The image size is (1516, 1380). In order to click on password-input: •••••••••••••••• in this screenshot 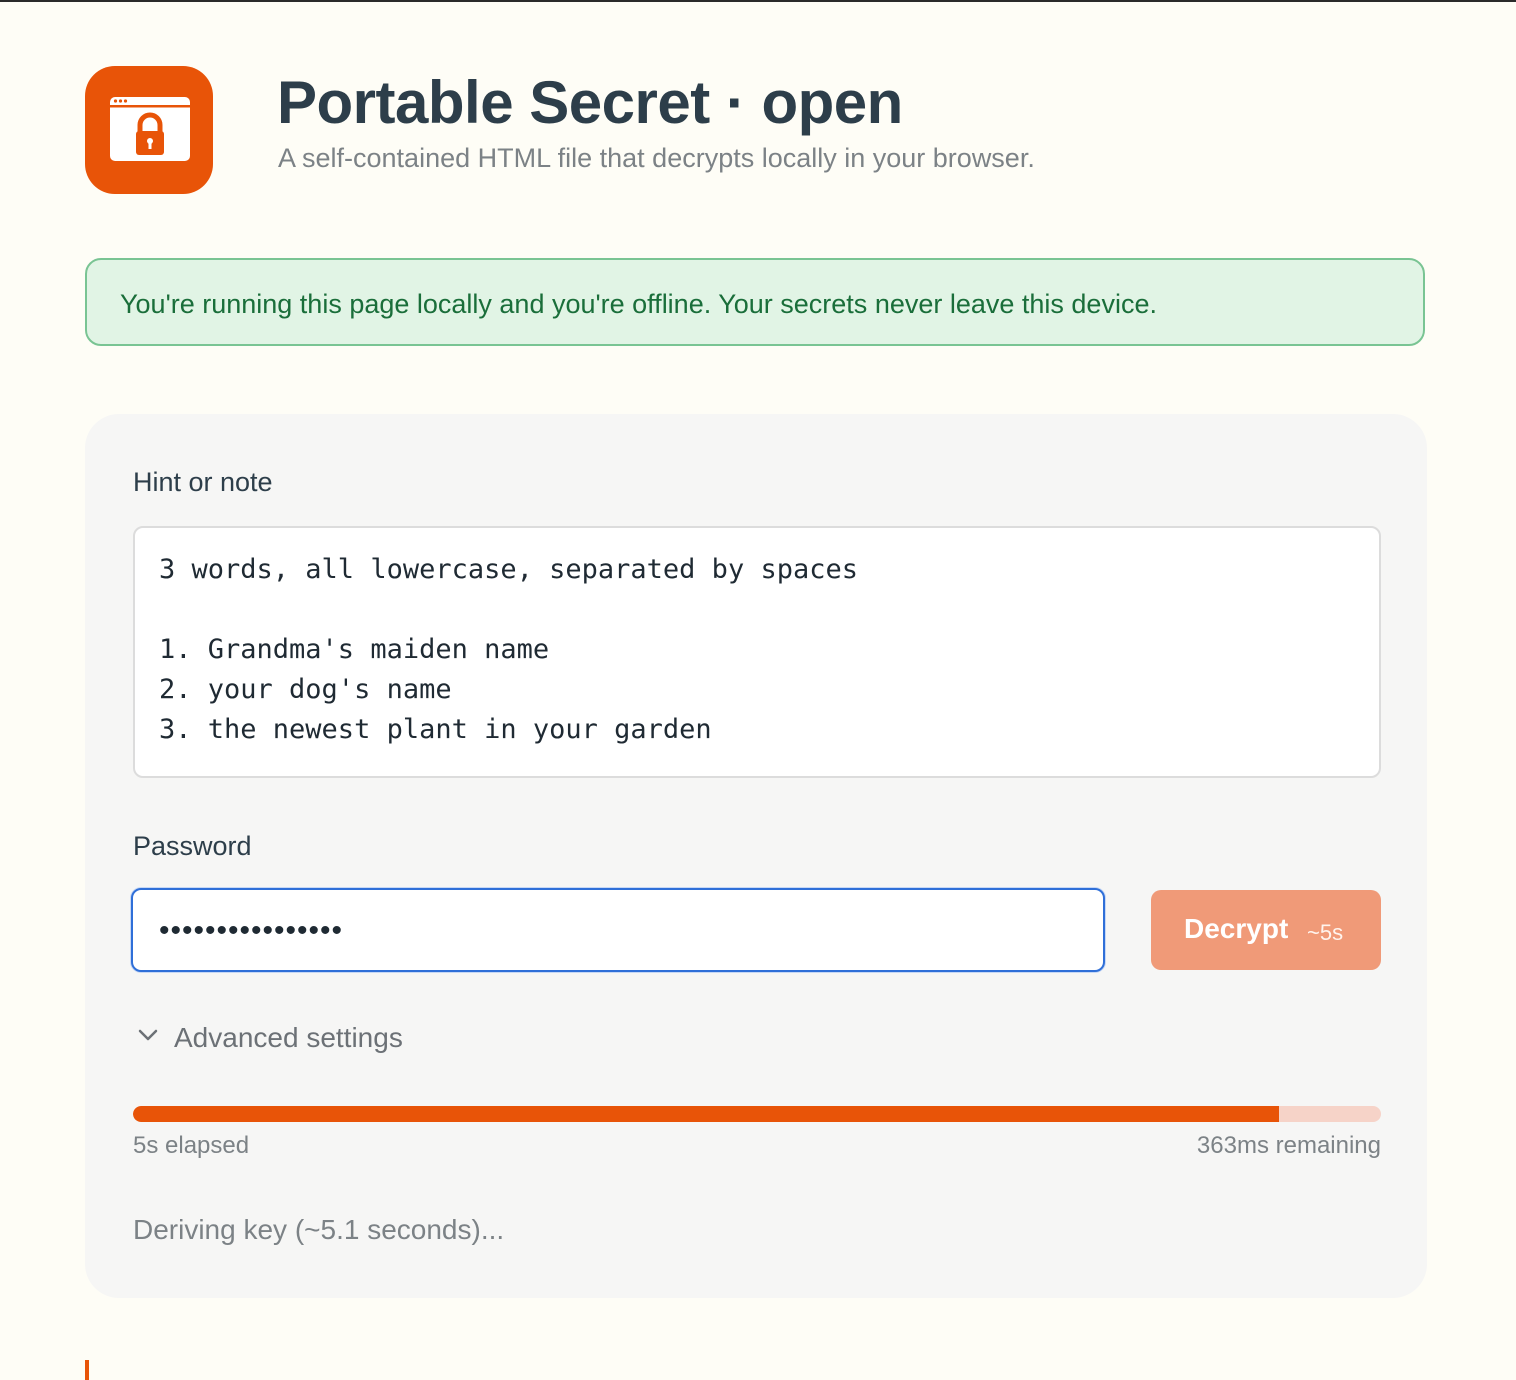, I will do `click(618, 930)`.